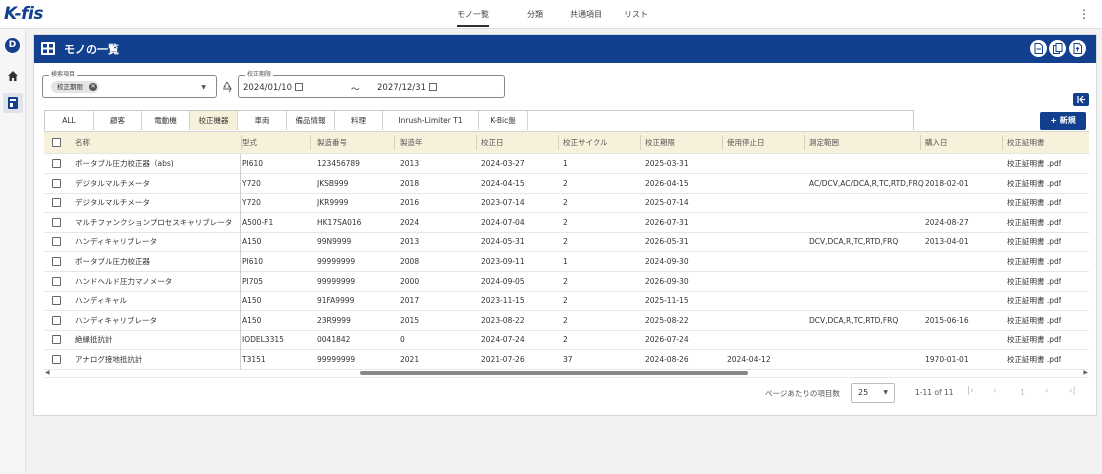 The width and height of the screenshot is (1102, 474). I want to click on workspace-badge: D, so click(12, 45).